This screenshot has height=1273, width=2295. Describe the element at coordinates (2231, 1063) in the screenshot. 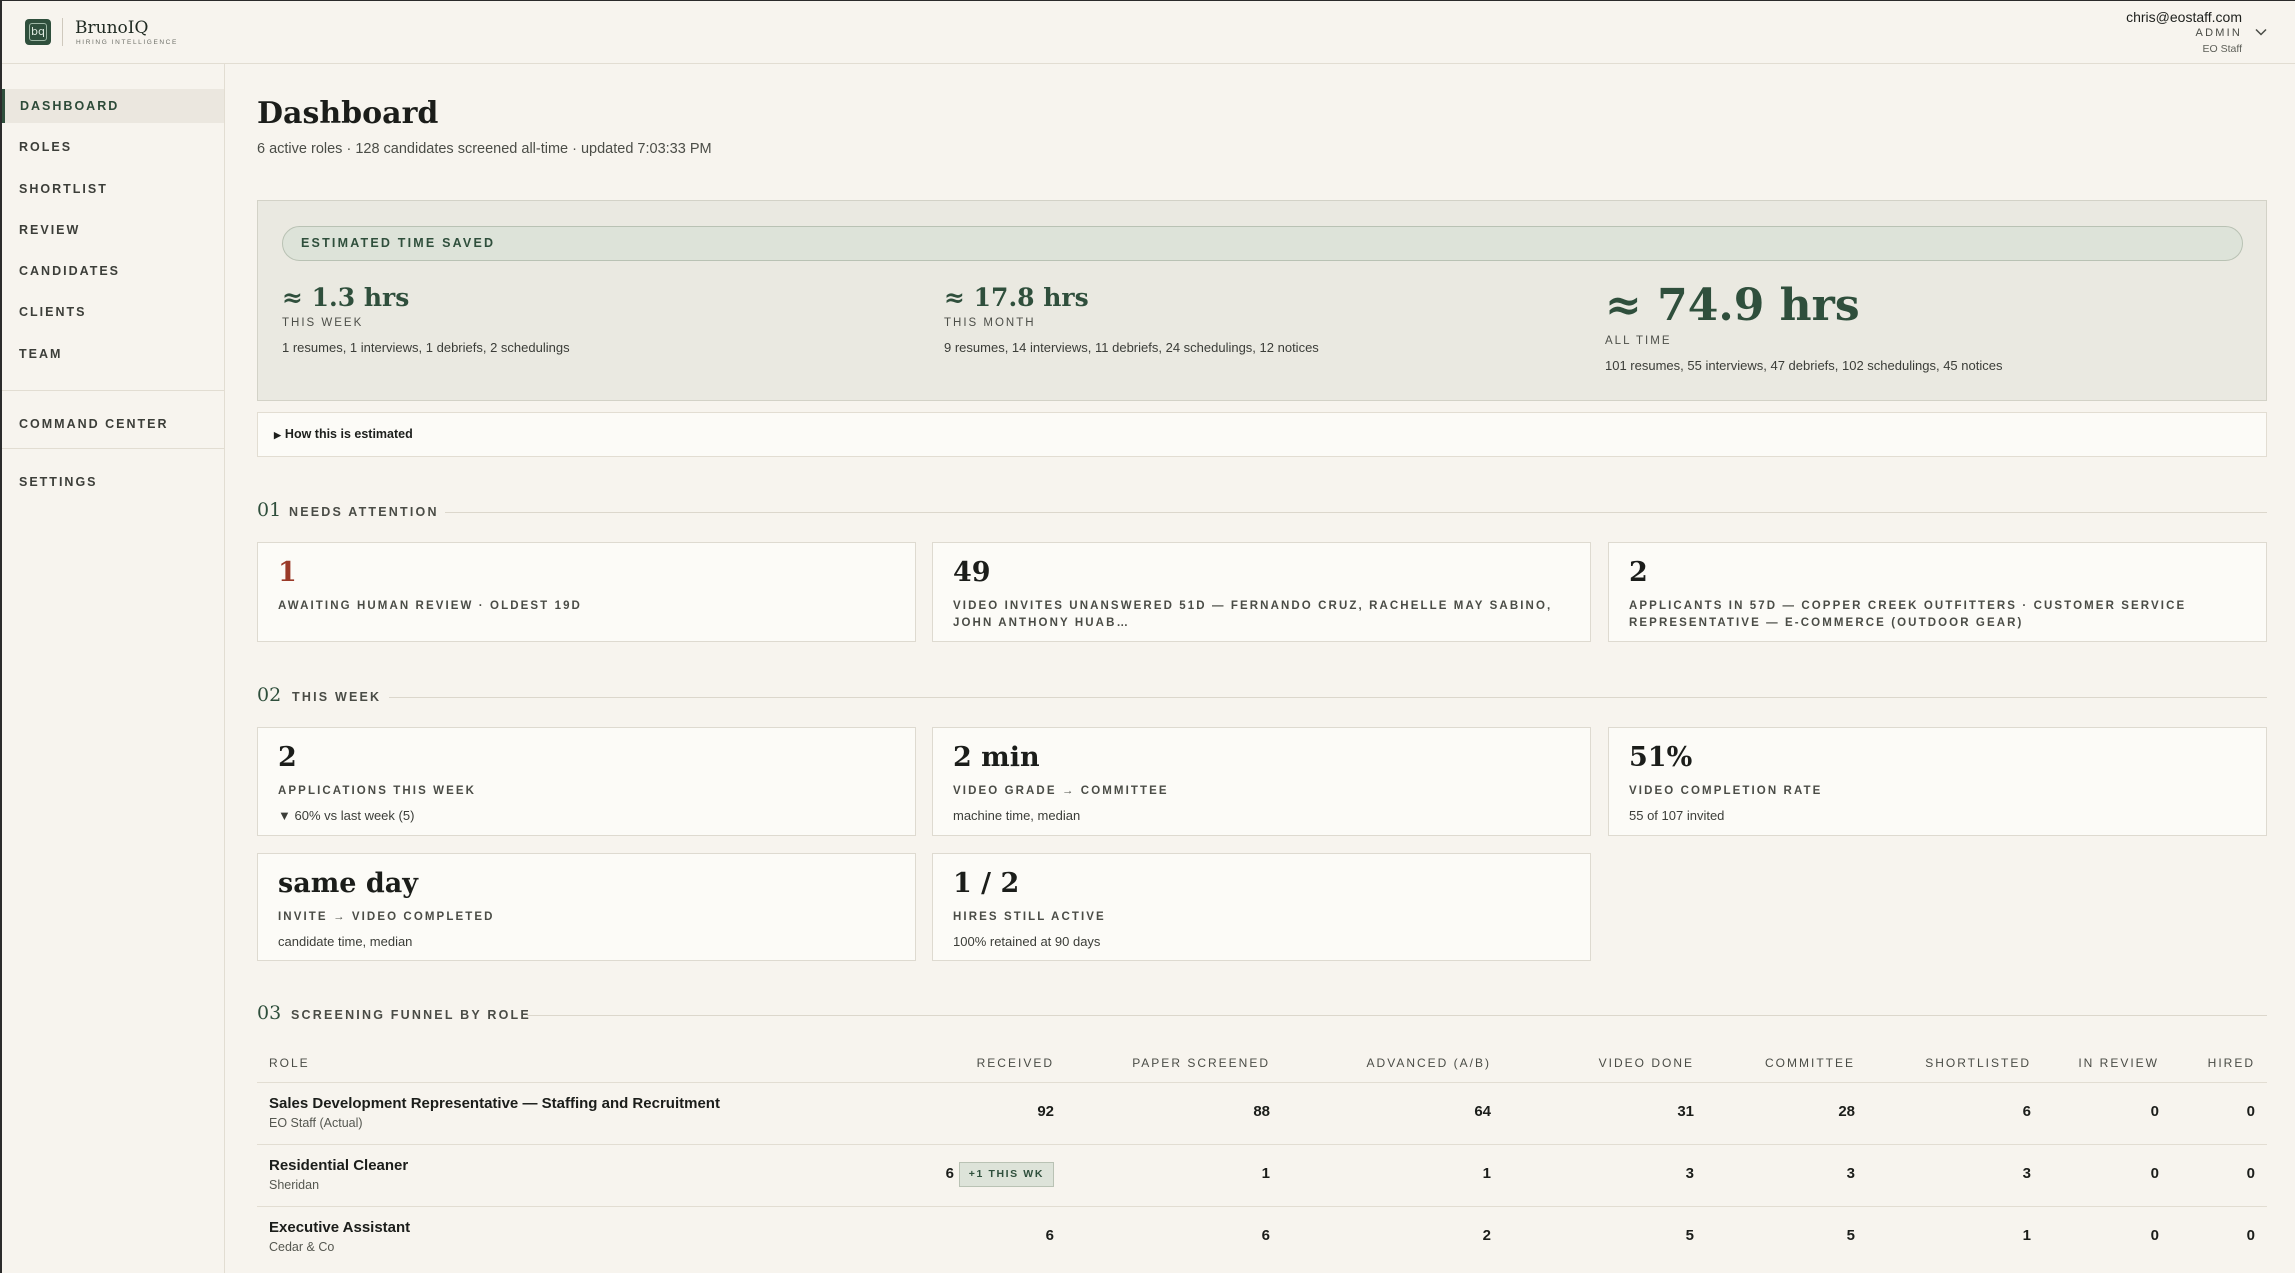

I see `column-header-hired: HIRED` at that location.